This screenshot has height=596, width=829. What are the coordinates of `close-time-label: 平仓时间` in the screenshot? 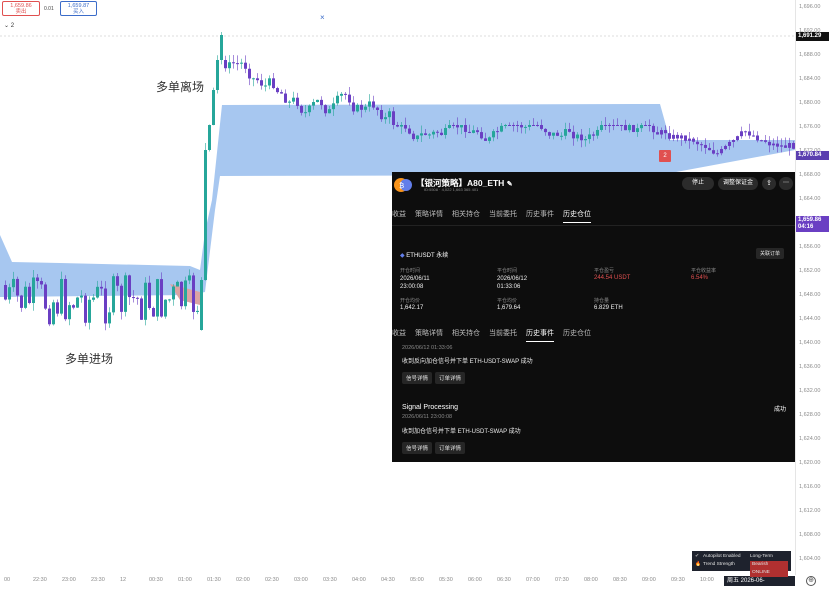 It's located at (507, 271).